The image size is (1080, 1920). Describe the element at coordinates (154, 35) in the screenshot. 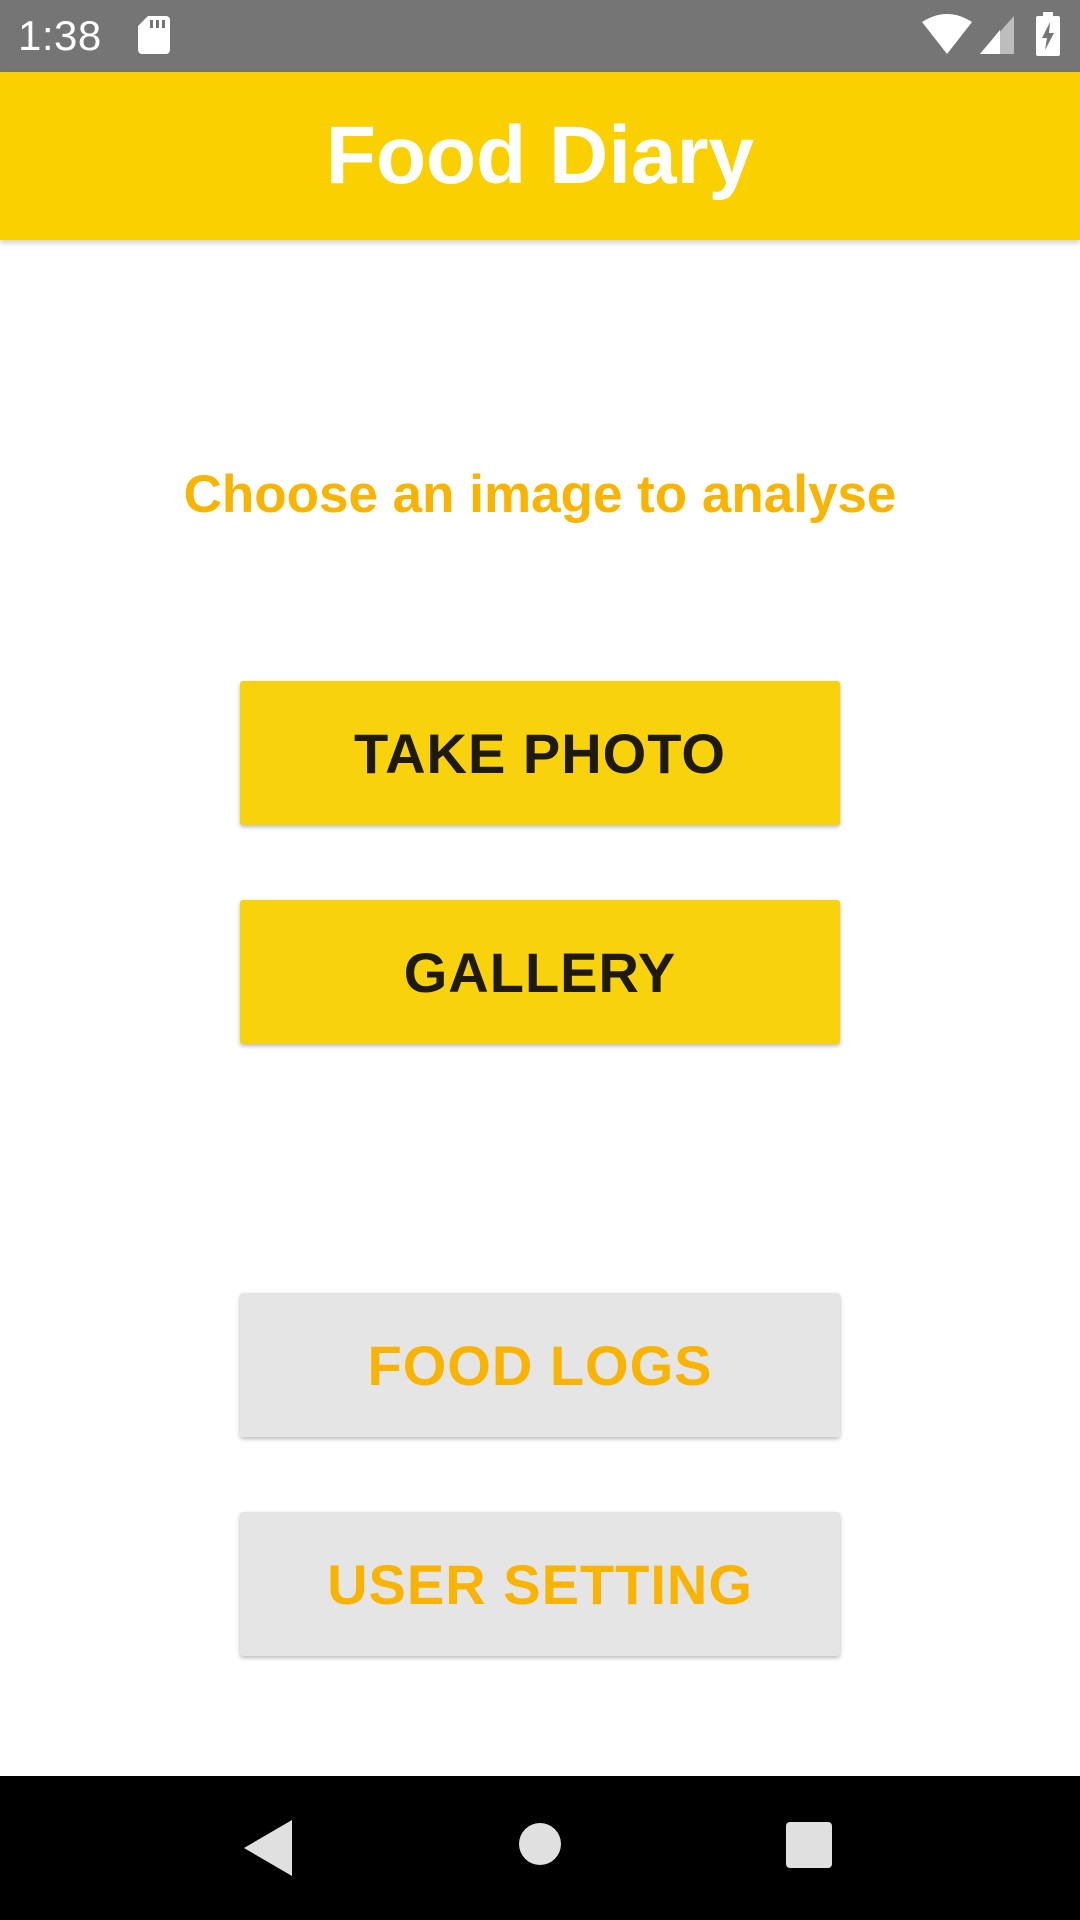

I see `sd-card-icon` at that location.